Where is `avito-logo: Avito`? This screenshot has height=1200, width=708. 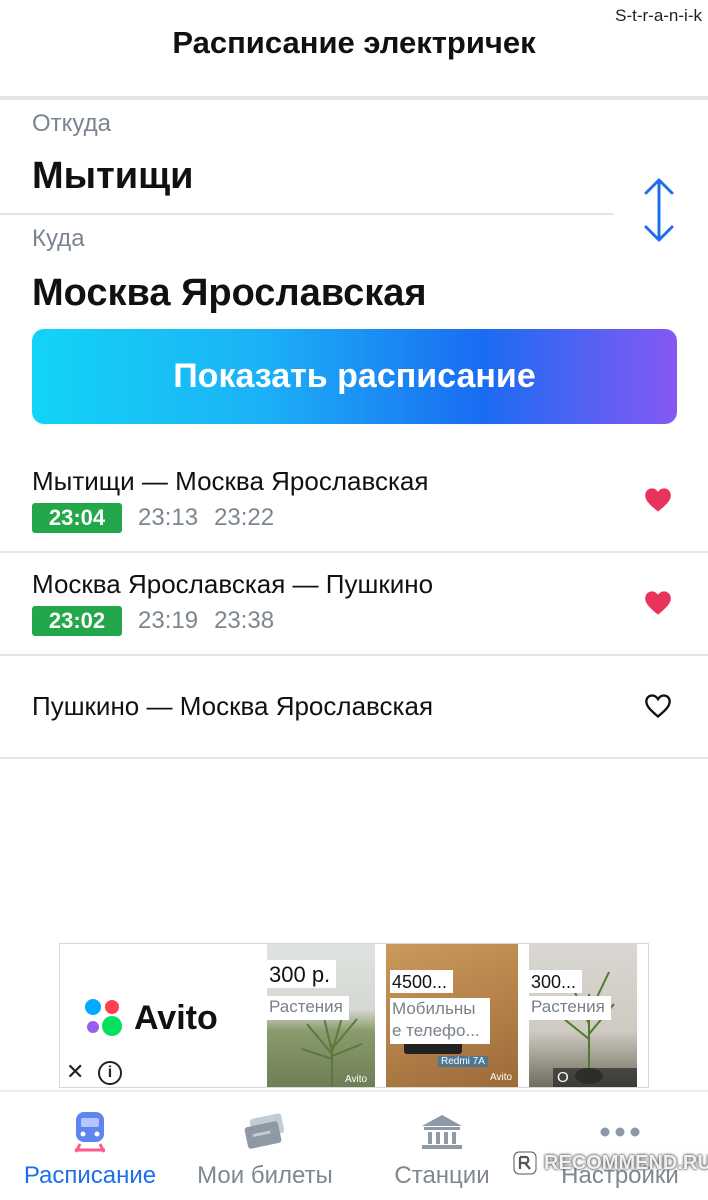 avito-logo: Avito is located at coordinates (150, 1018).